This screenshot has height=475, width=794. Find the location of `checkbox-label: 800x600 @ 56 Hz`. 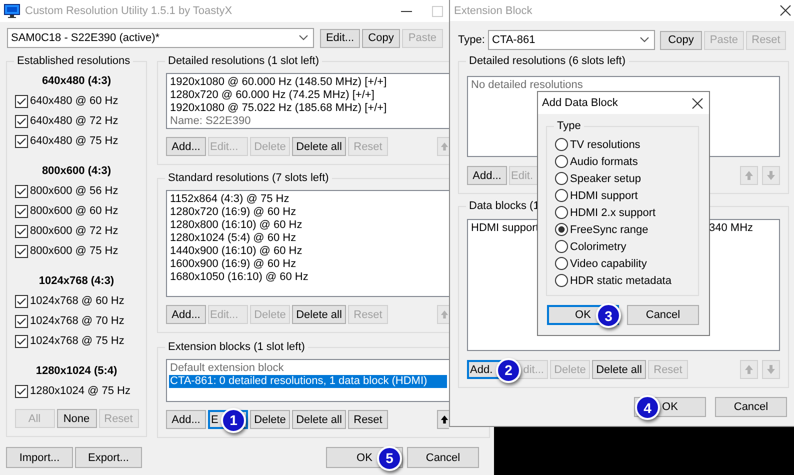

checkbox-label: 800x600 @ 56 Hz is located at coordinates (74, 191).